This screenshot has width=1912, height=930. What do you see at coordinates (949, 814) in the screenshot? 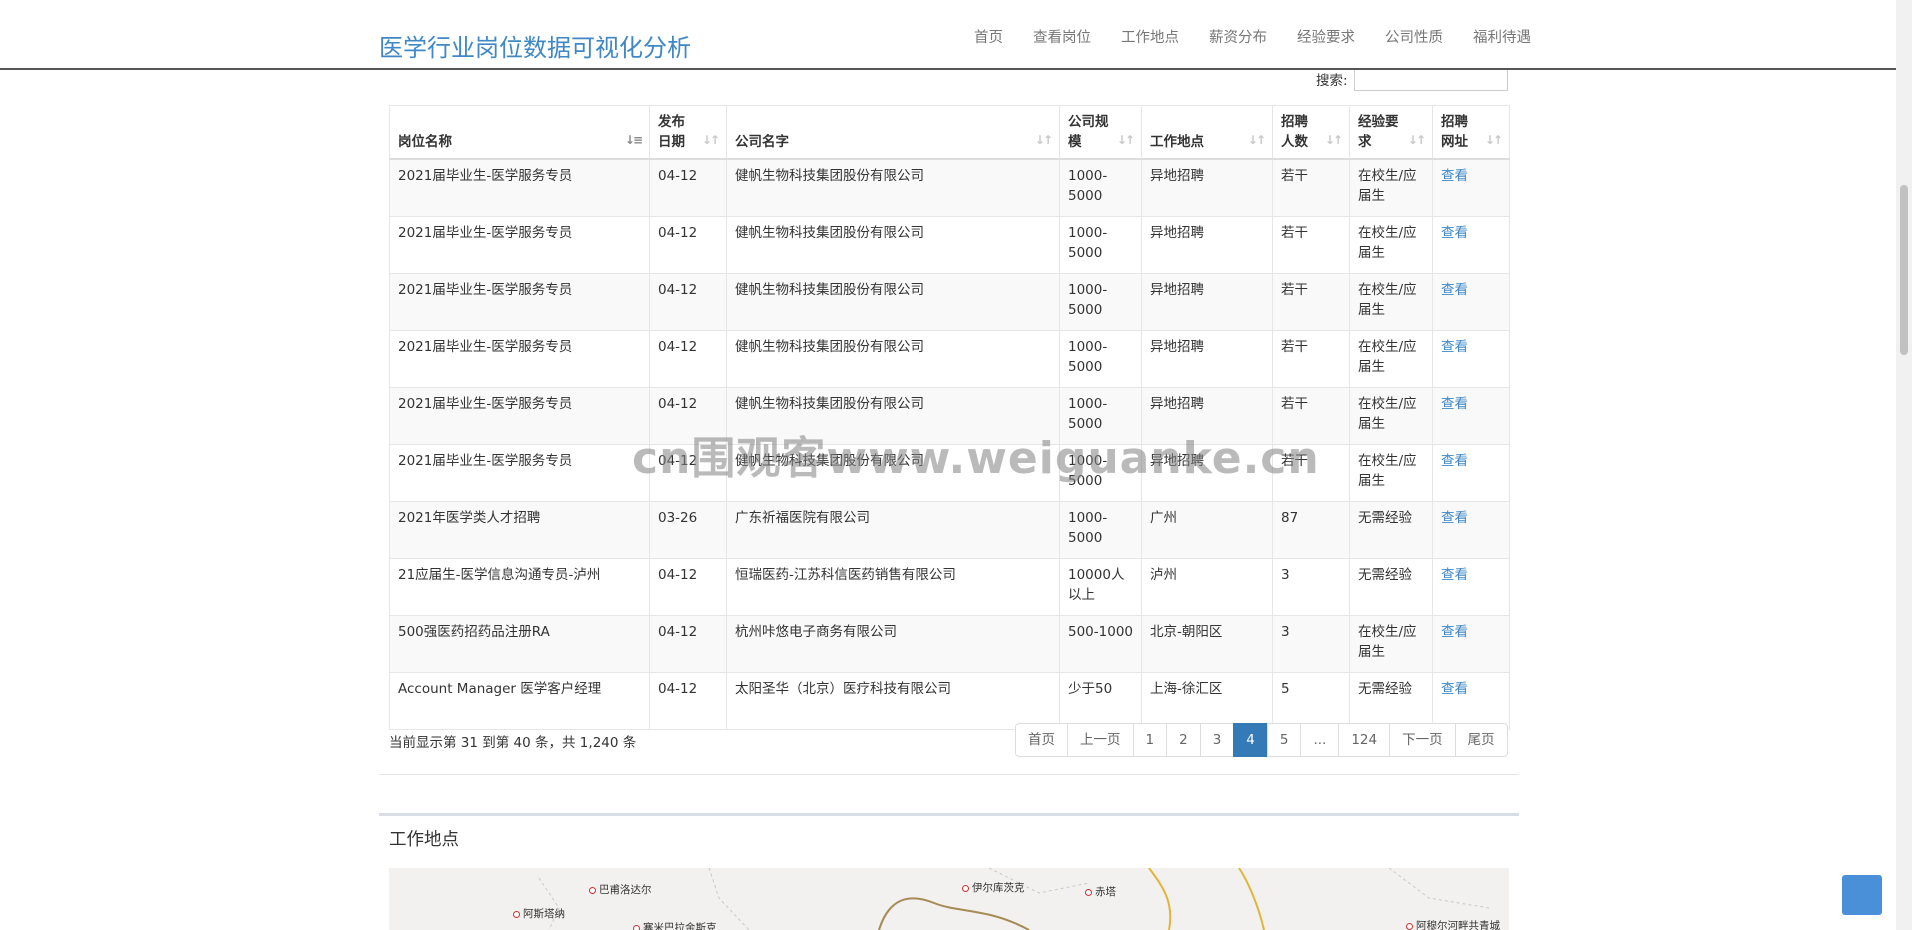
I see `section-divider` at bounding box center [949, 814].